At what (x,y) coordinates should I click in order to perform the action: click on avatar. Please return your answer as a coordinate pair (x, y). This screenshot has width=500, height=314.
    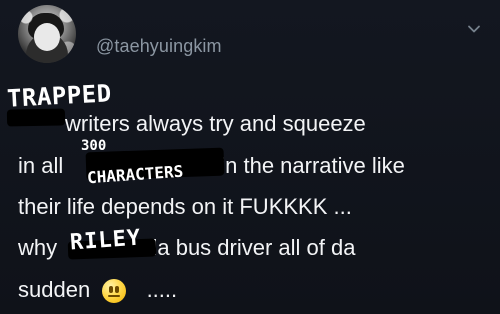
    Looking at the image, I should click on (47, 34).